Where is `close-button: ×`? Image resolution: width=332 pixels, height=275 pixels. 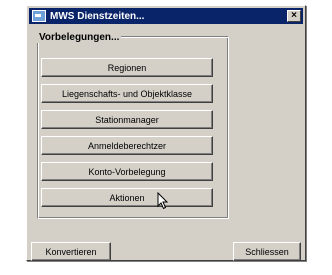
close-button: × is located at coordinates (294, 16).